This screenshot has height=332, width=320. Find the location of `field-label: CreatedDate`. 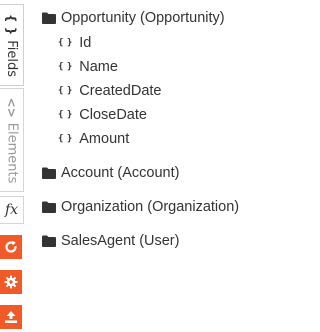

field-label: CreatedDate is located at coordinates (120, 91).